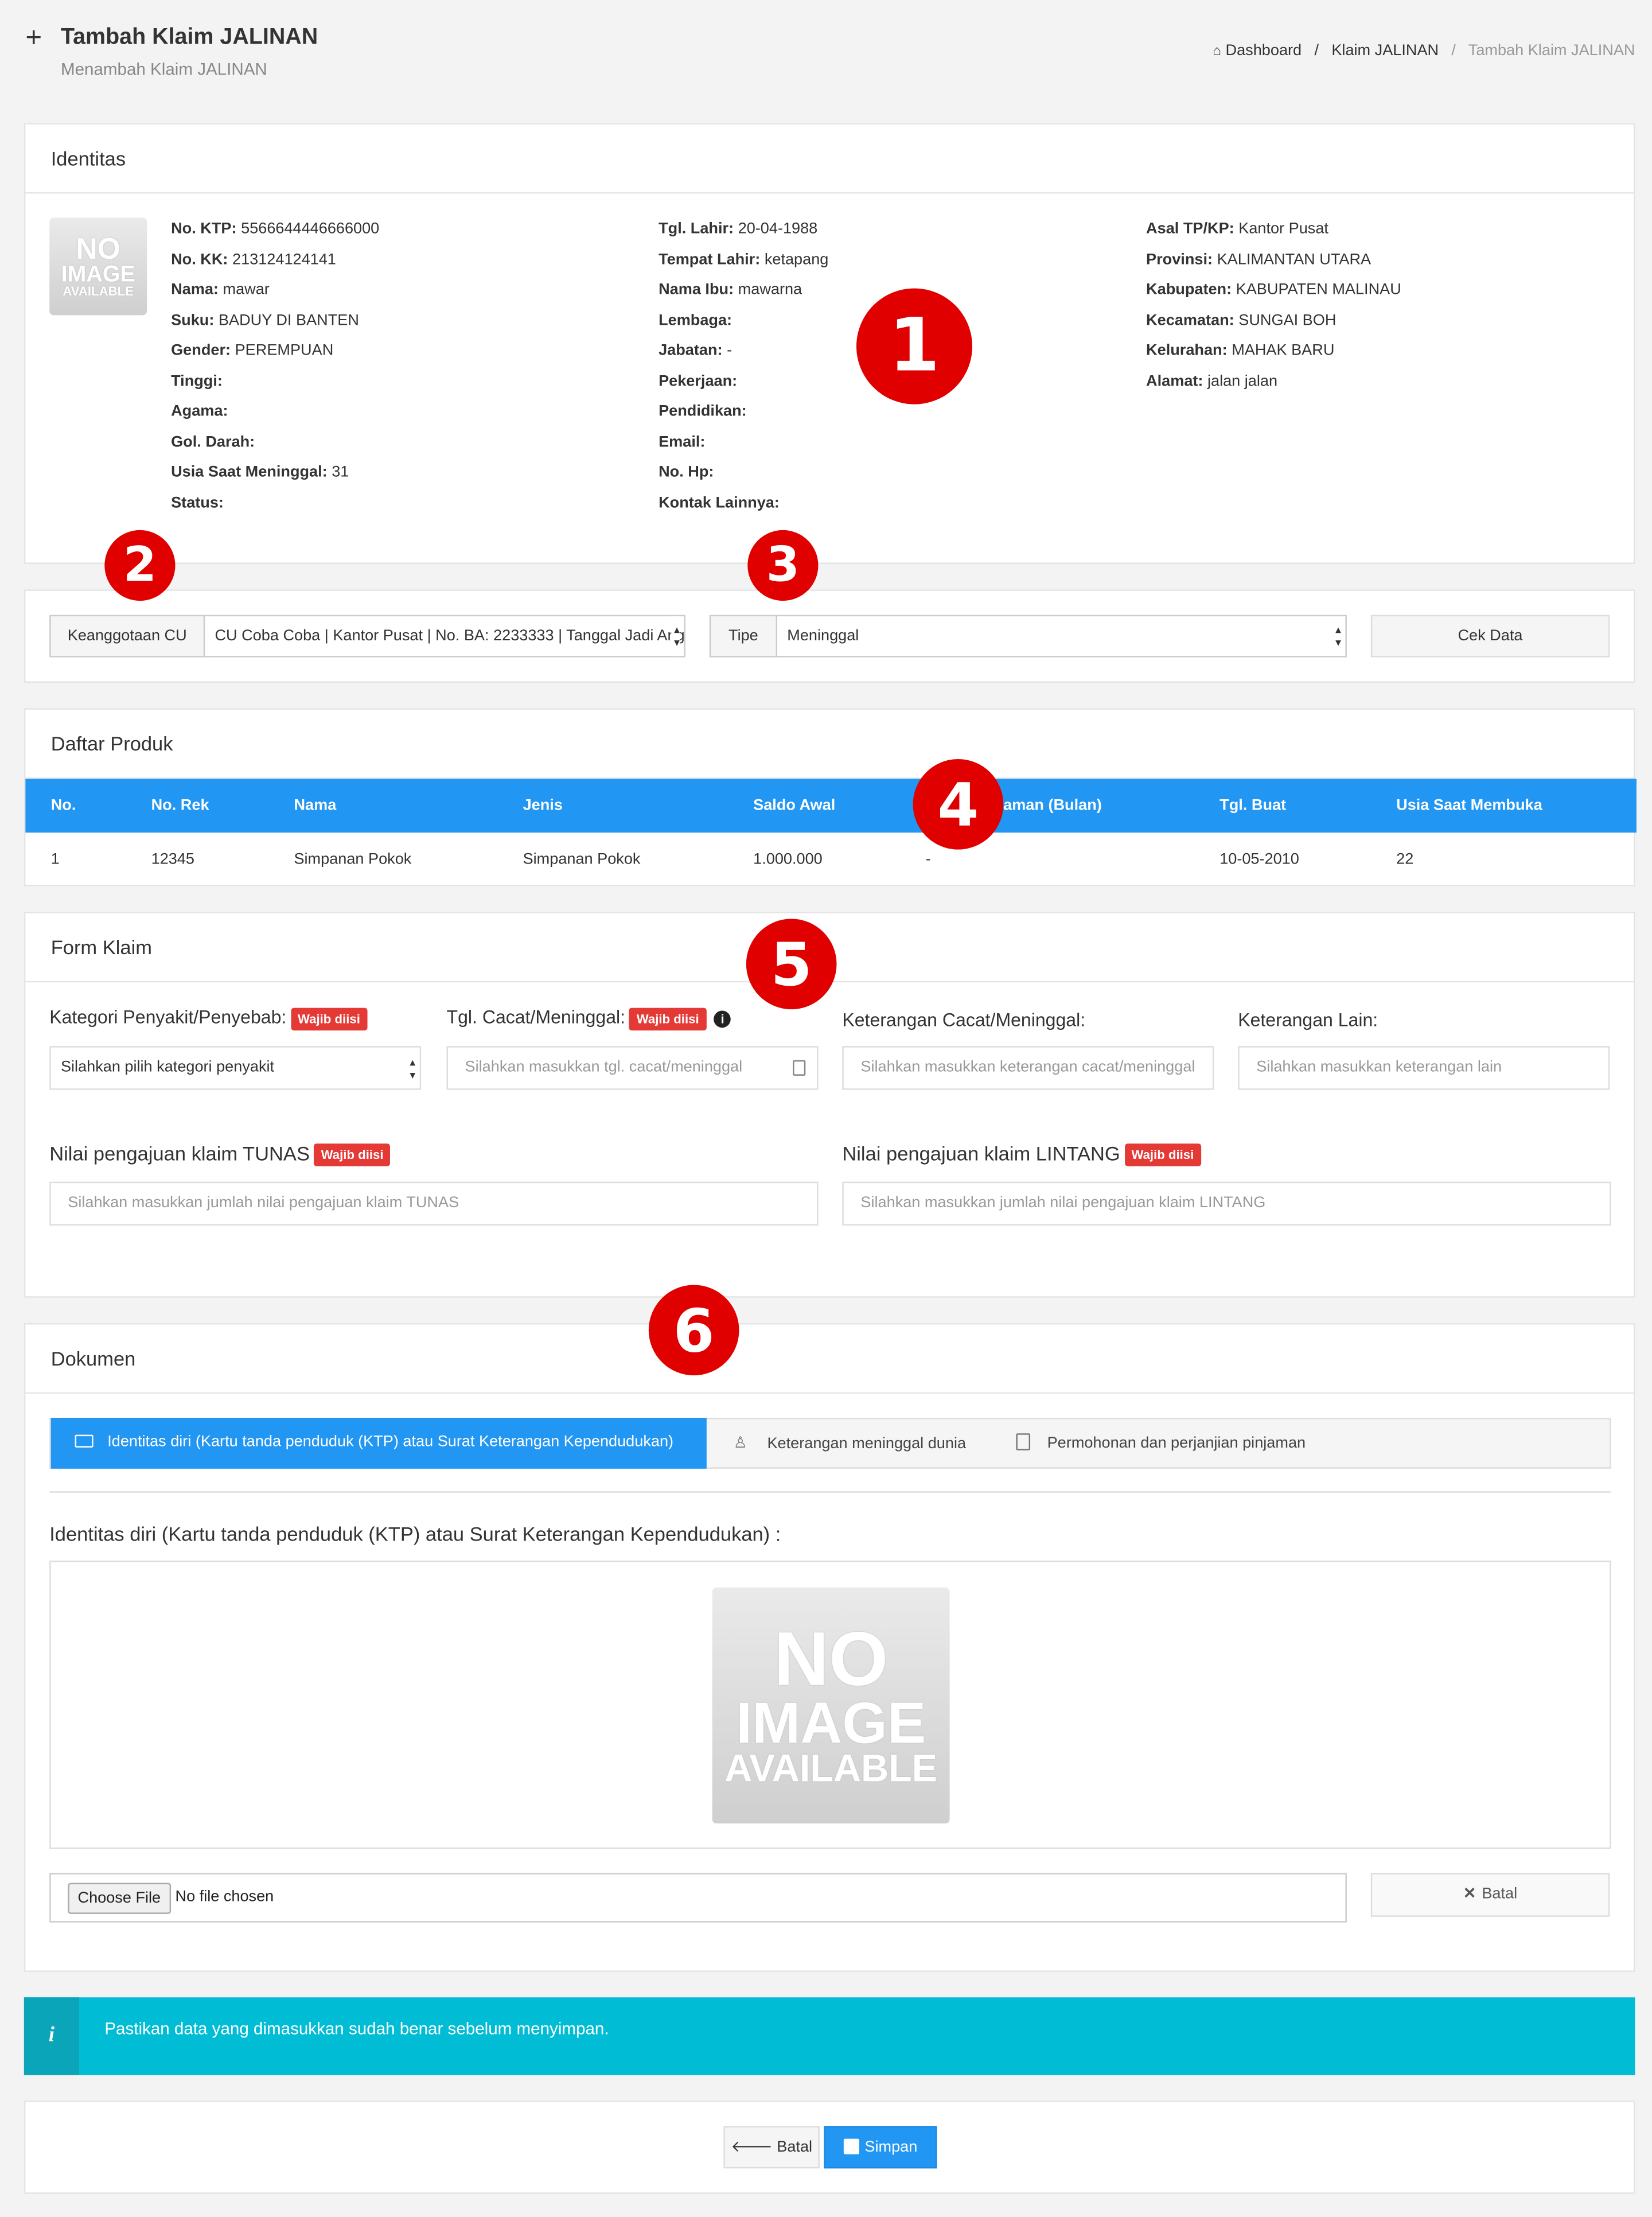 Image resolution: width=1652 pixels, height=2217 pixels. Describe the element at coordinates (830, 1492) in the screenshot. I see `tab-divider` at that location.